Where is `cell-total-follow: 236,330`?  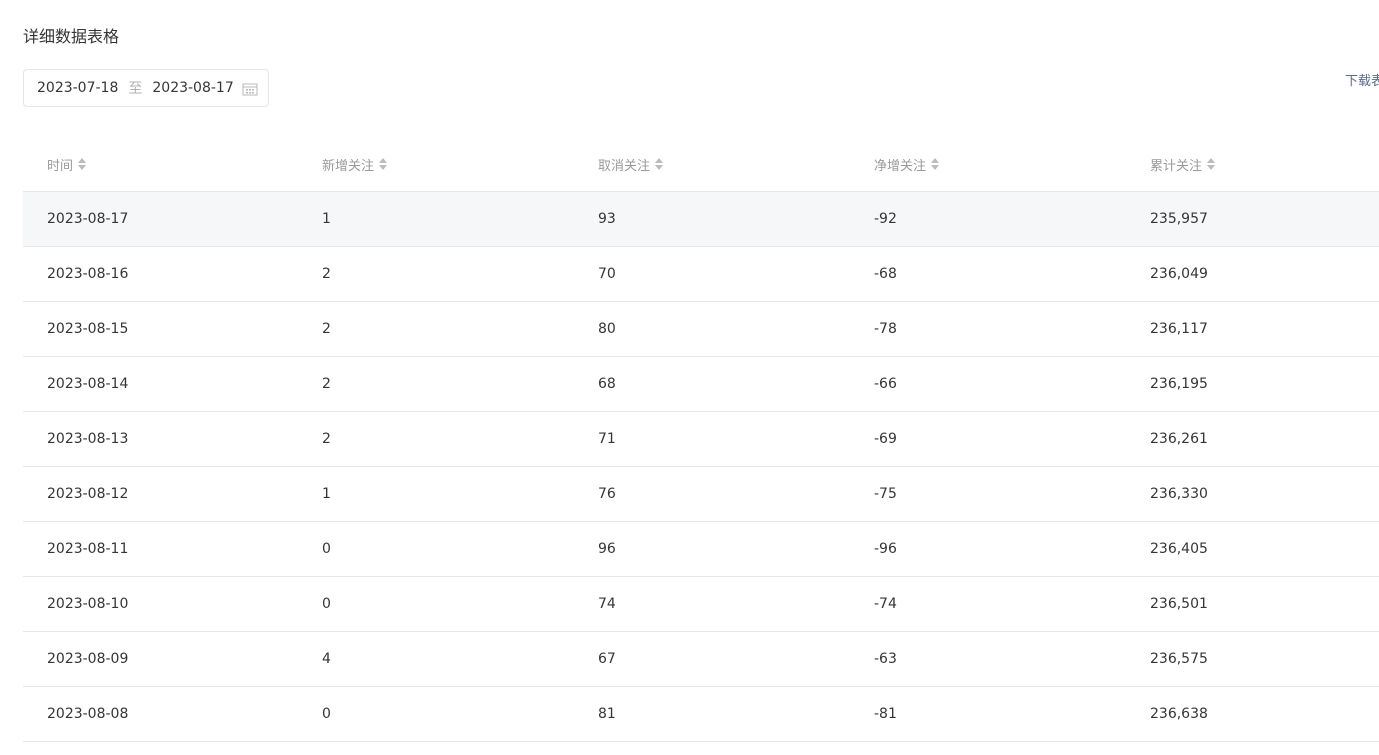 cell-total-follow: 236,330 is located at coordinates (1179, 494).